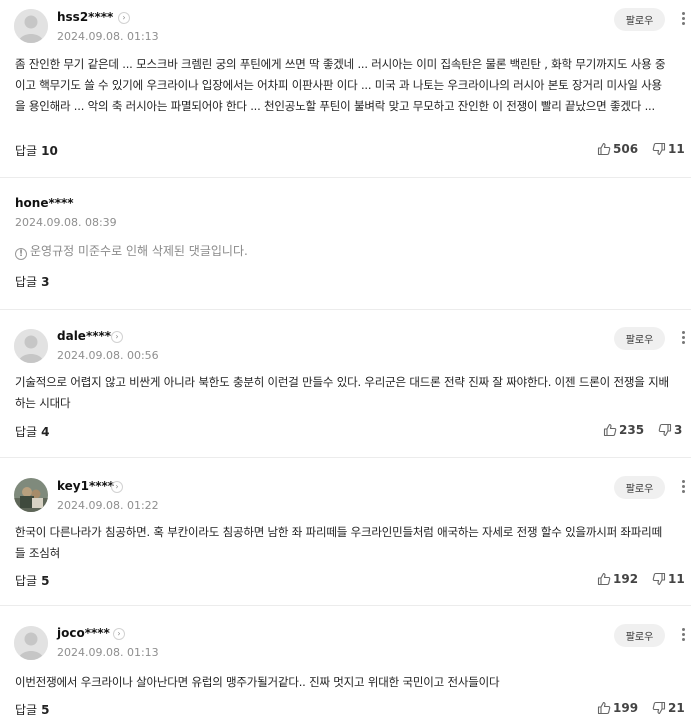 The image size is (691, 722). What do you see at coordinates (66, 222) in the screenshot?
I see `comment-date: 2024.09.08. 08:39` at bounding box center [66, 222].